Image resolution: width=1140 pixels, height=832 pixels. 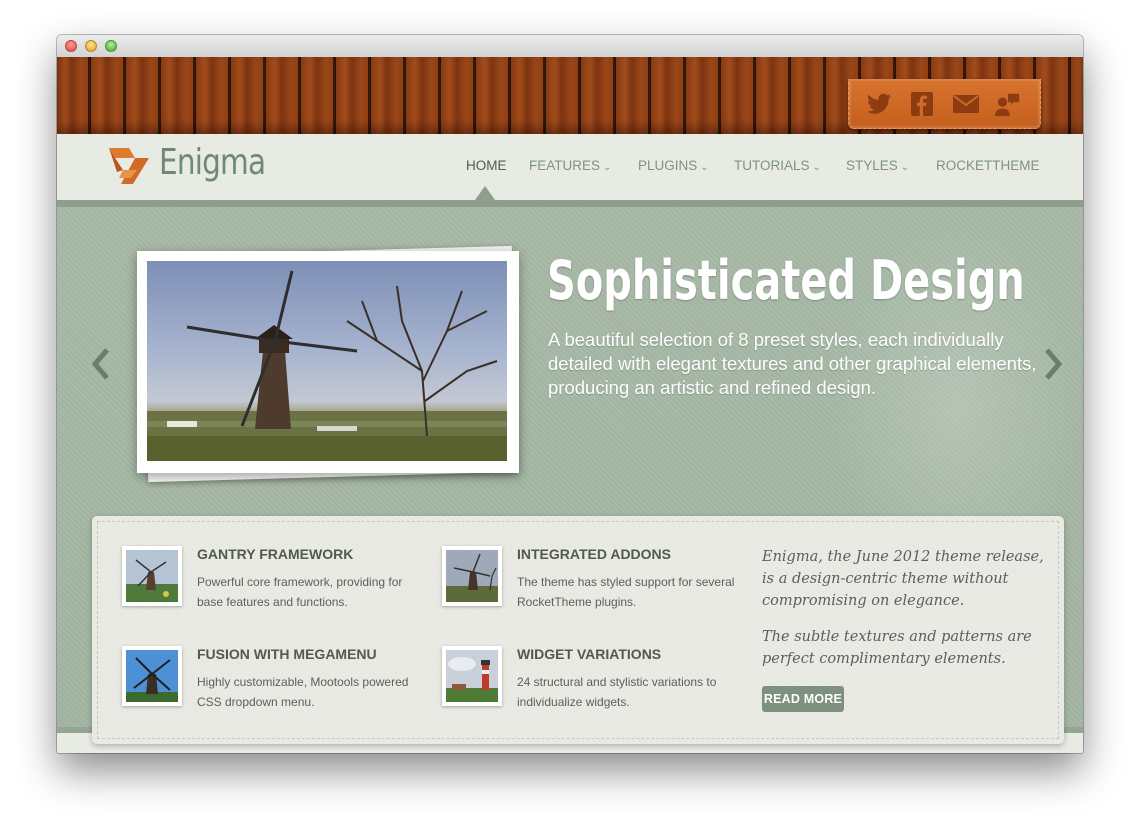 What do you see at coordinates (966, 104) in the screenshot?
I see `email-icon` at bounding box center [966, 104].